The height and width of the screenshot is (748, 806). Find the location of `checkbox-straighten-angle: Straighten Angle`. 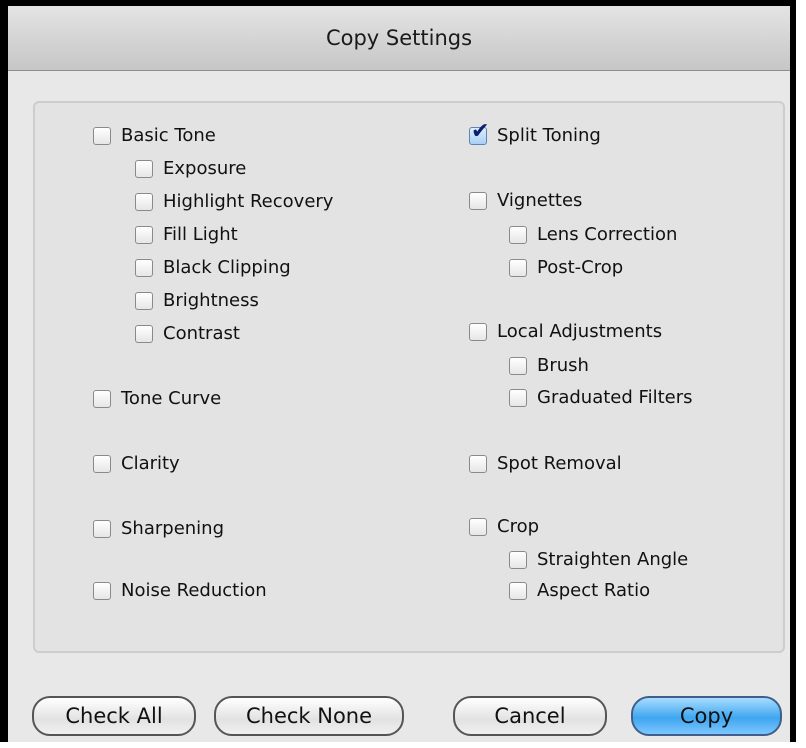

checkbox-straighten-angle: Straighten Angle is located at coordinates (598, 559).